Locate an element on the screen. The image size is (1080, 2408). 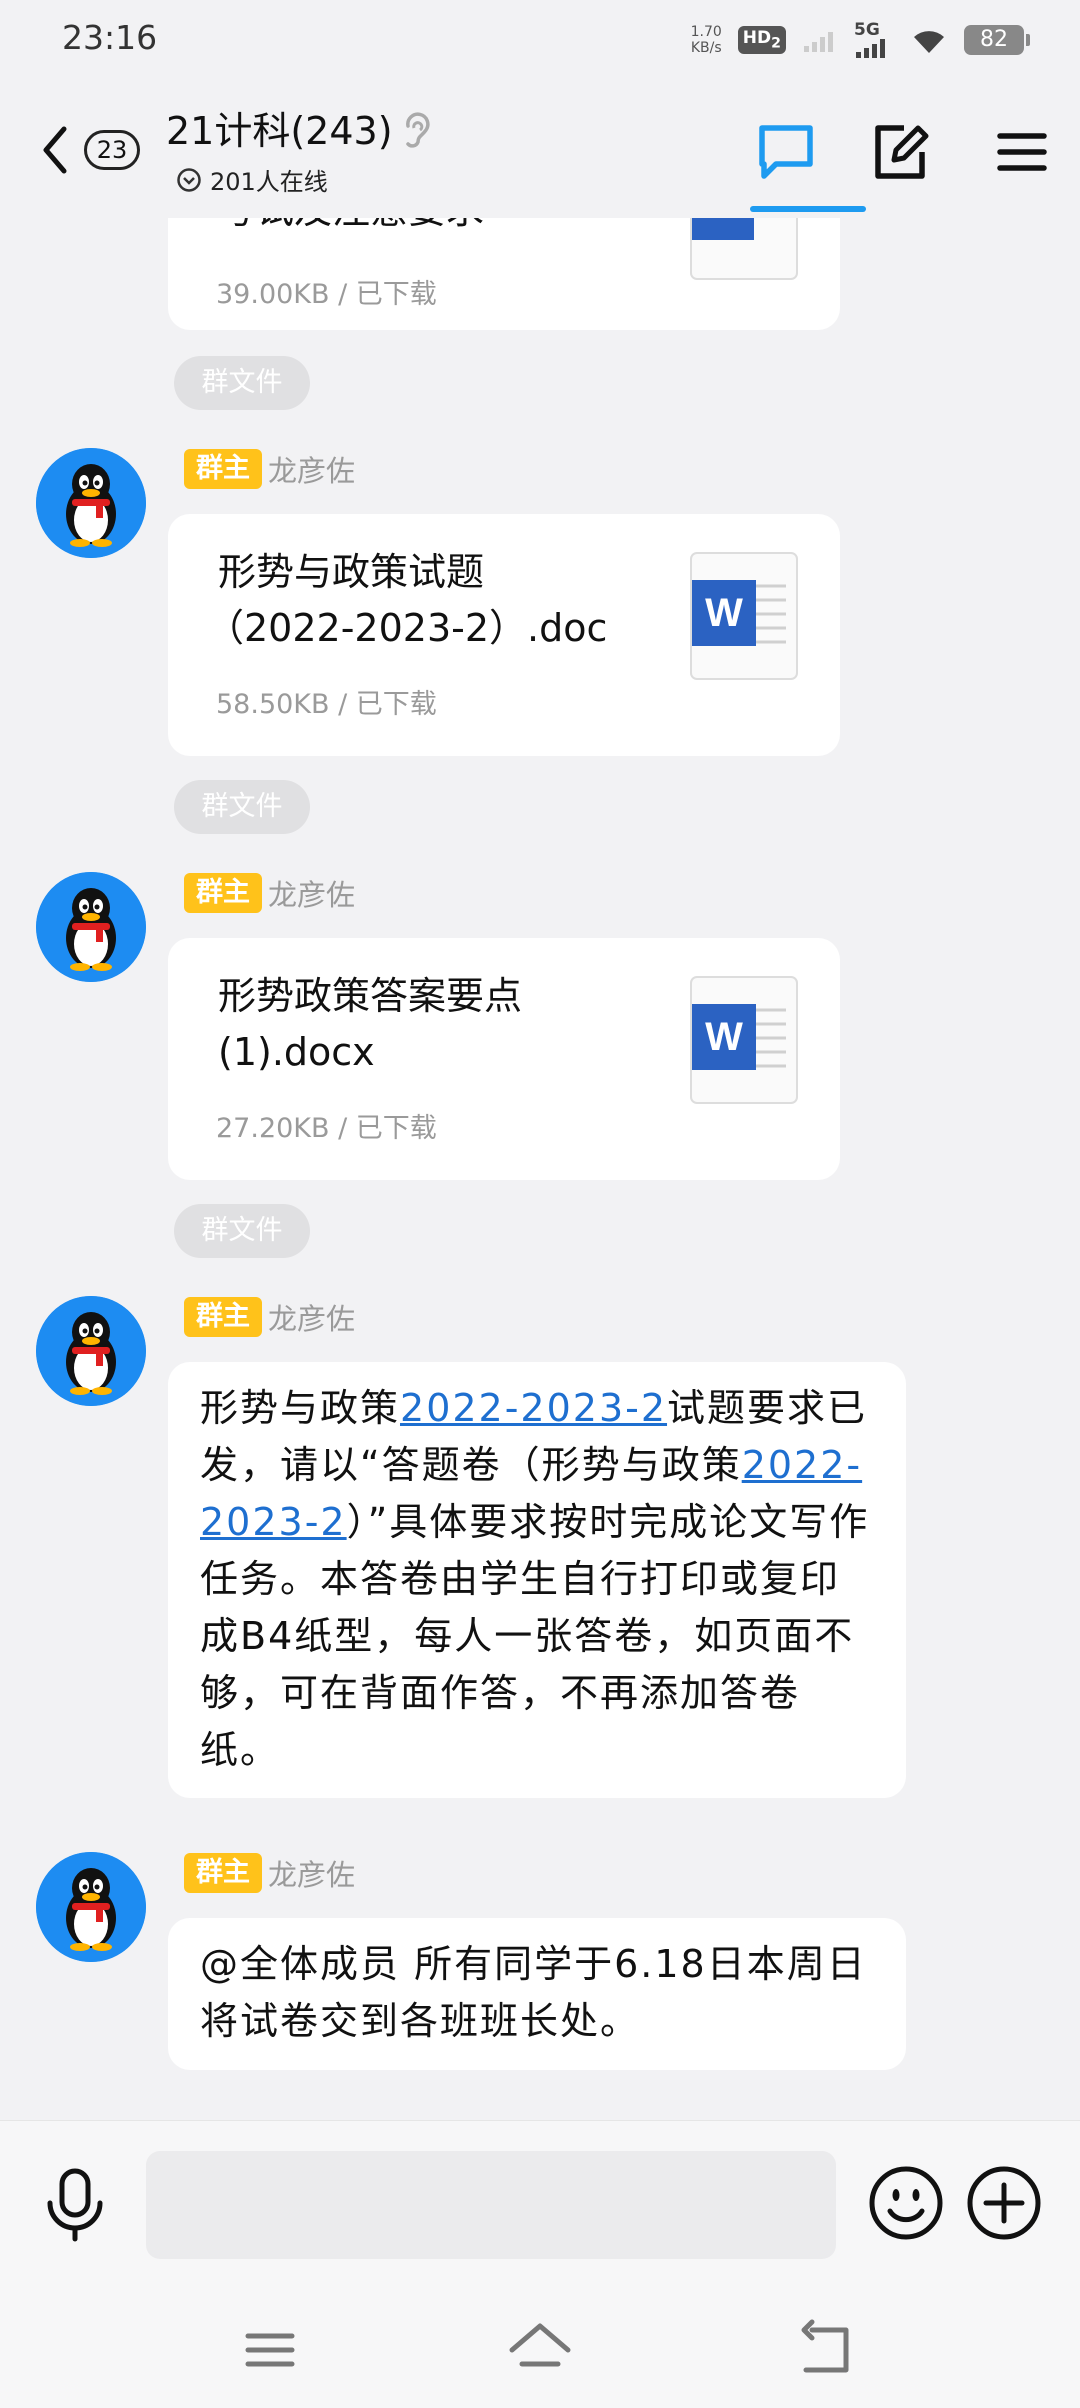
file-name-line1: 形势与政策试题 is located at coordinates (351, 572).